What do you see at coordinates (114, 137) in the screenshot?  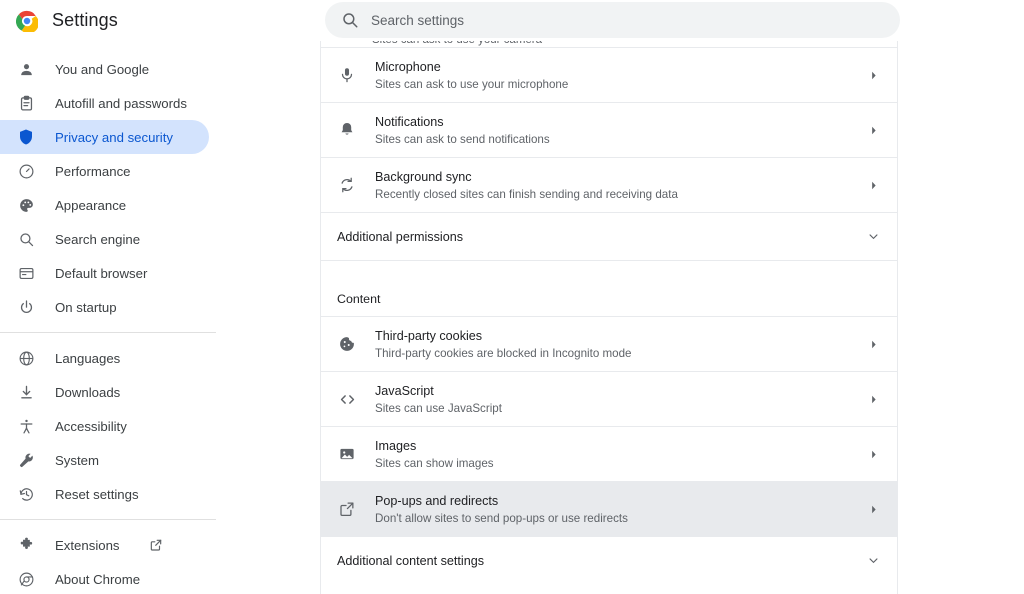 I see `sidebar-item-label: Privacy and security` at bounding box center [114, 137].